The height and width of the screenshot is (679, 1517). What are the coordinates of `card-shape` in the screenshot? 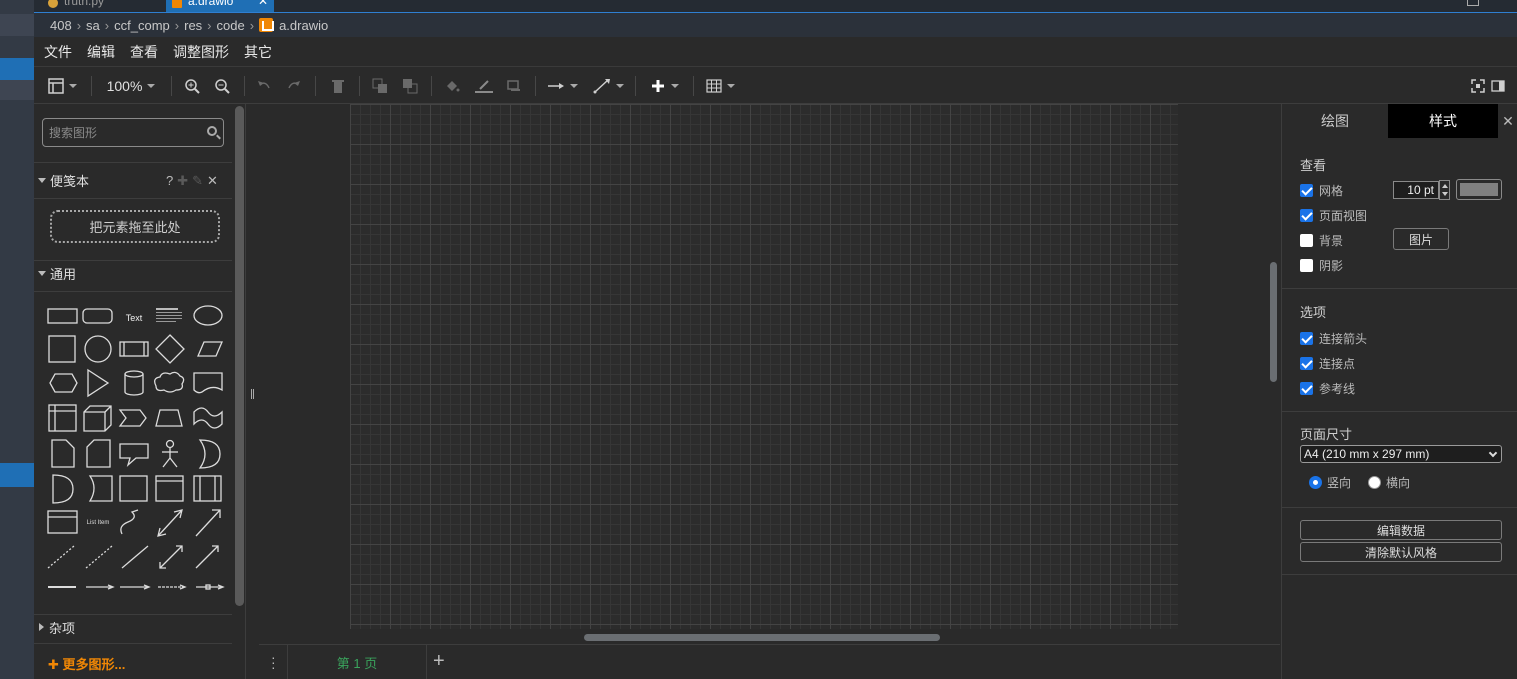 It's located at (98, 453).